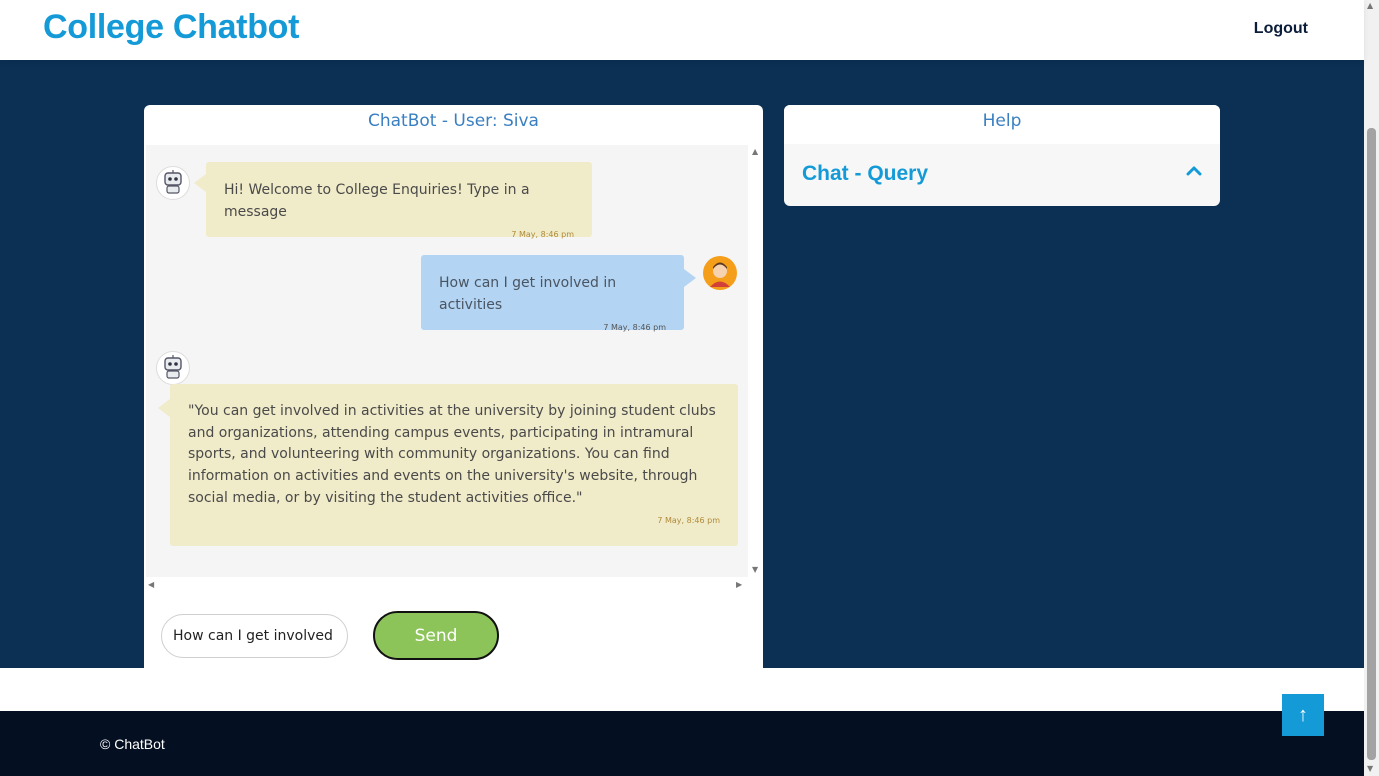 Image resolution: width=1379 pixels, height=776 pixels. Describe the element at coordinates (254, 636) in the screenshot. I see `message-input` at that location.